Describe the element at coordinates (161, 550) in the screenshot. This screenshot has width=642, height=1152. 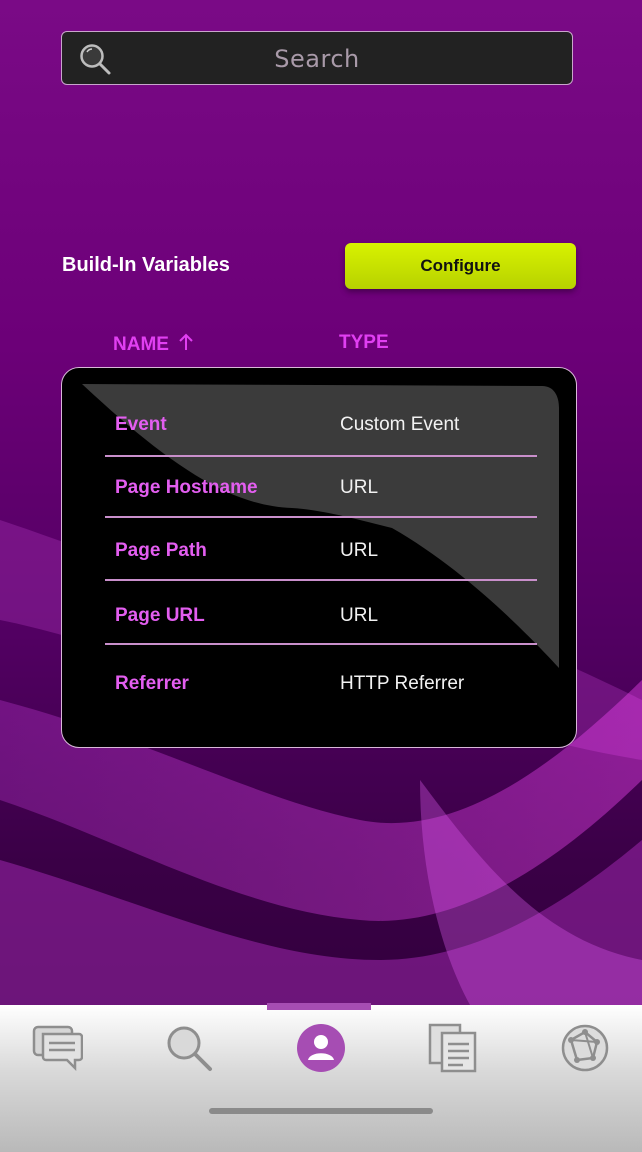
I see `variable-name: Page Path` at that location.